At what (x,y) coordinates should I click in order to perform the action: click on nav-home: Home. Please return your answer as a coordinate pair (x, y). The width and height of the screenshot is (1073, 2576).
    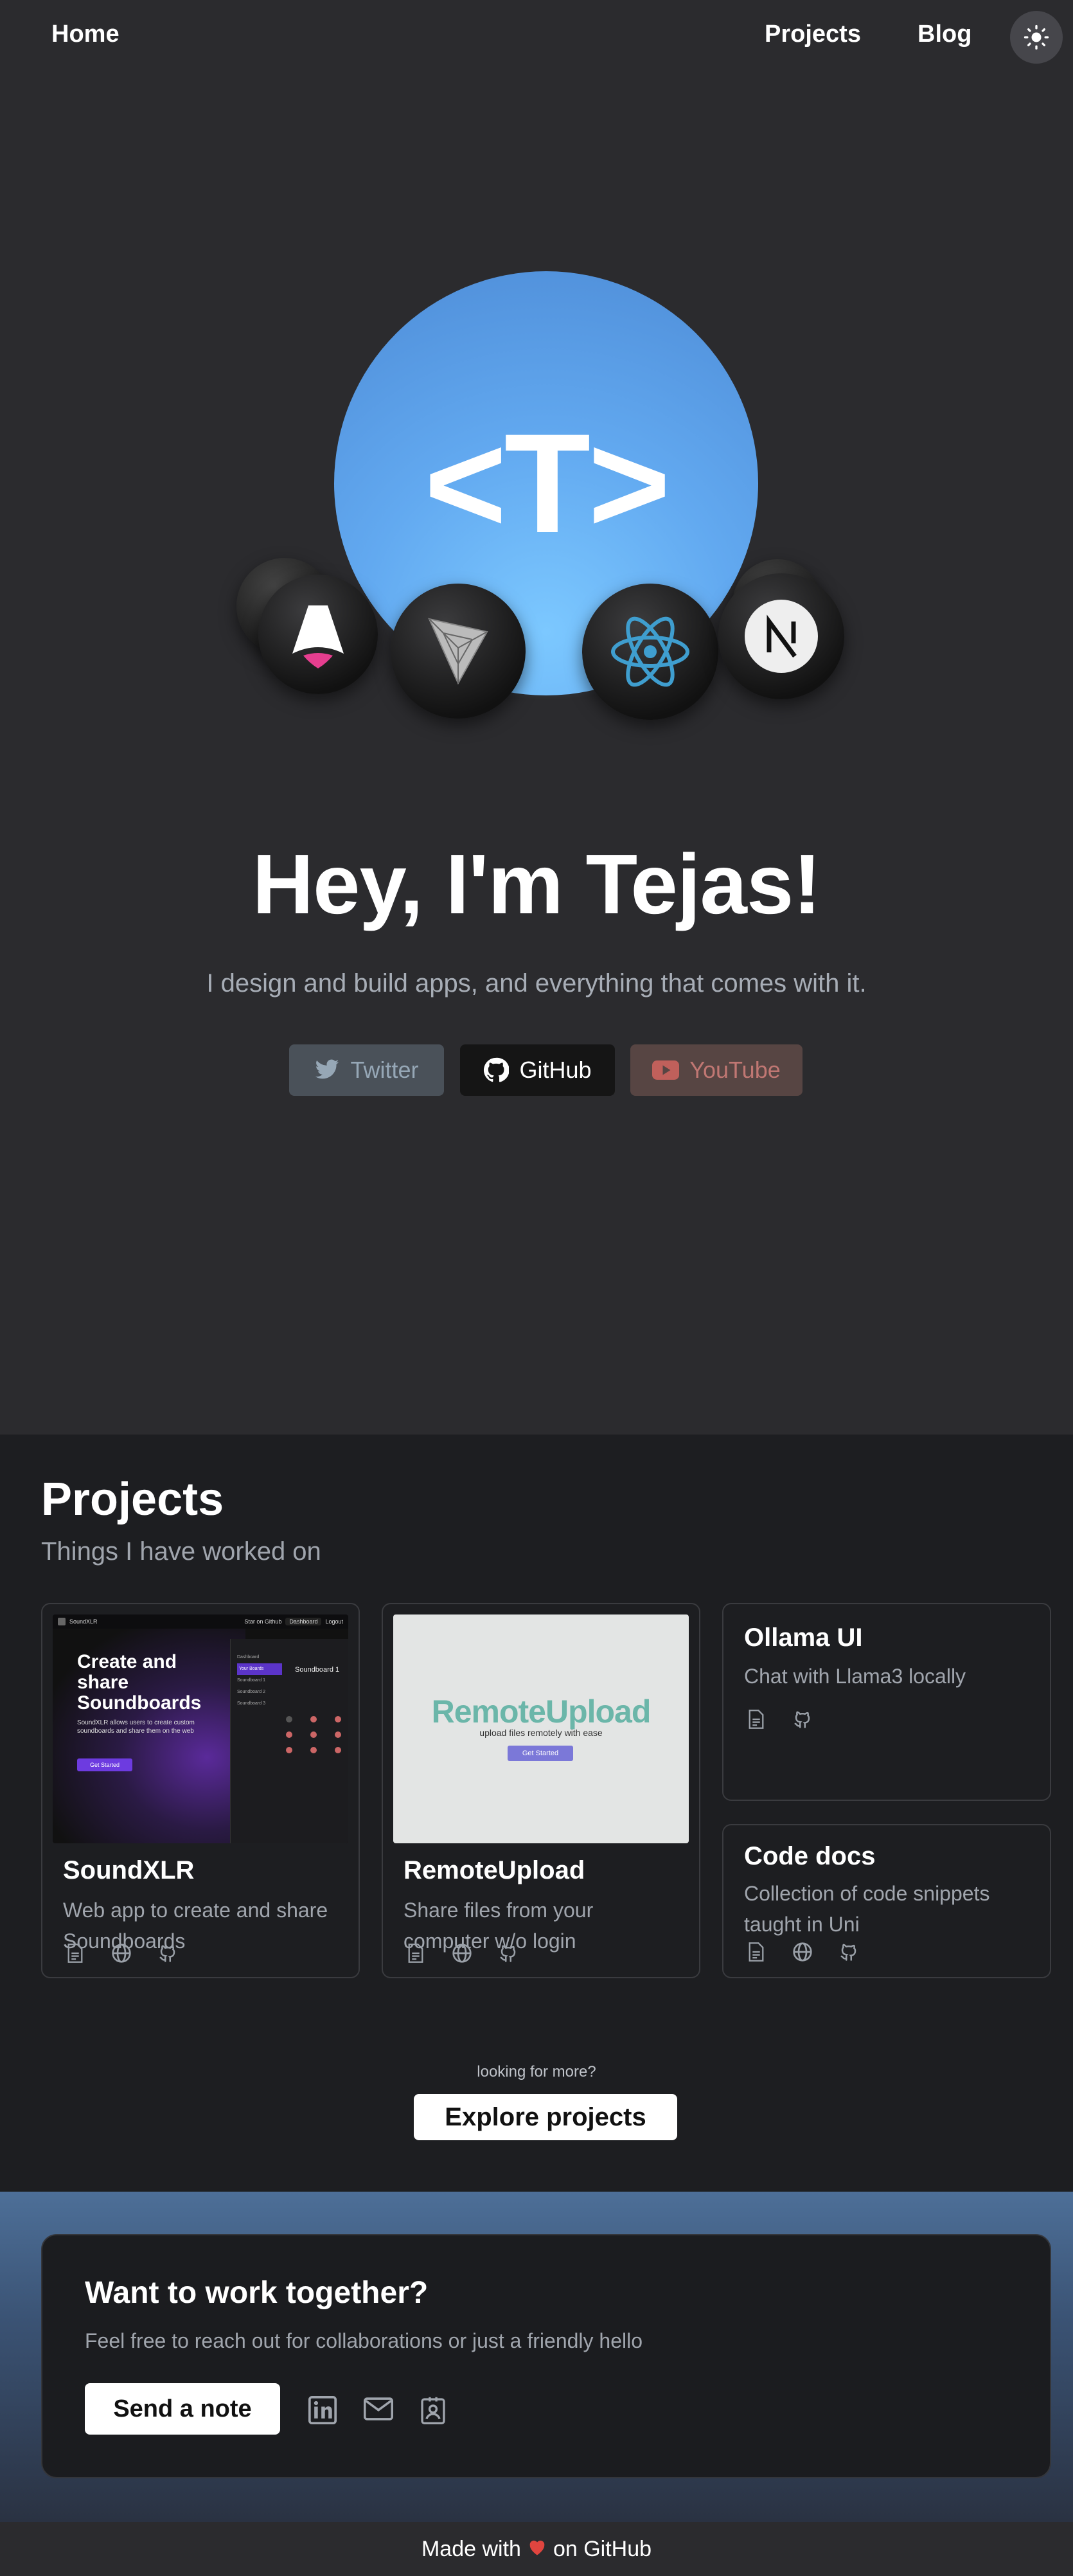
    Looking at the image, I should click on (85, 34).